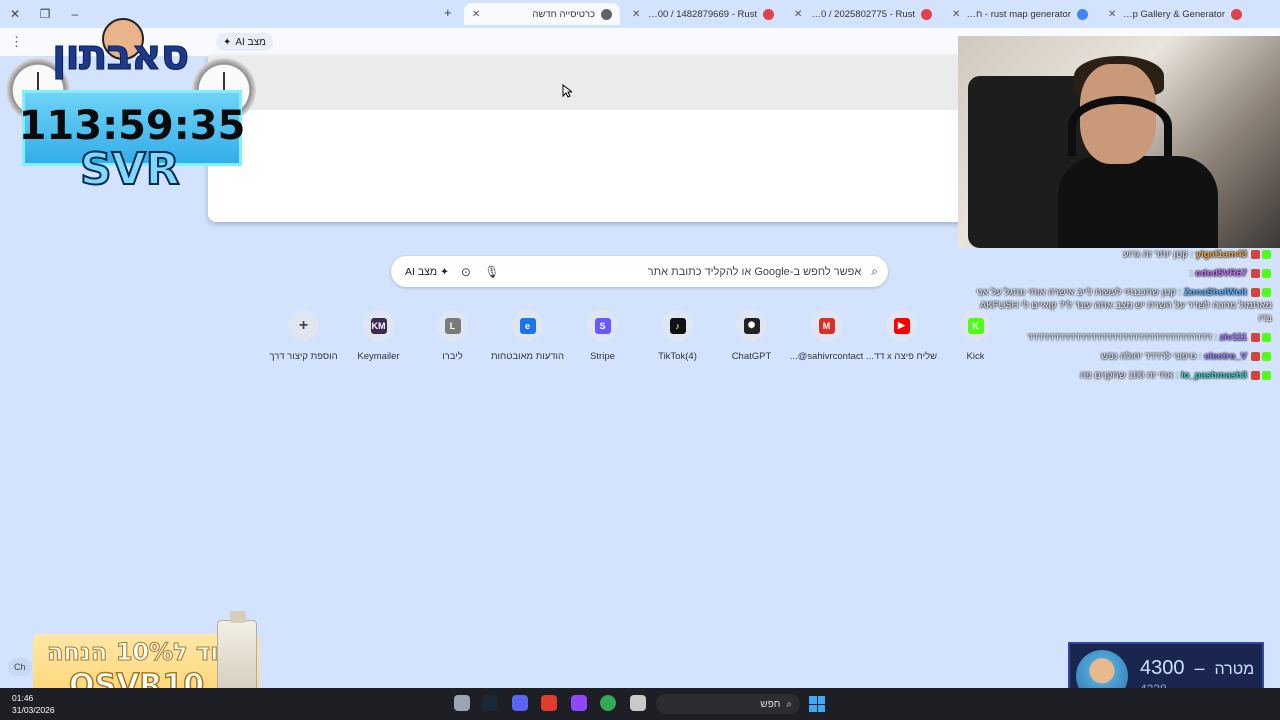 This screenshot has height=720, width=1280. Describe the element at coordinates (863, 14) in the screenshot. I see `tab-map-2025802775: Map 2500 / 2025802775 - Rust ✕` at that location.